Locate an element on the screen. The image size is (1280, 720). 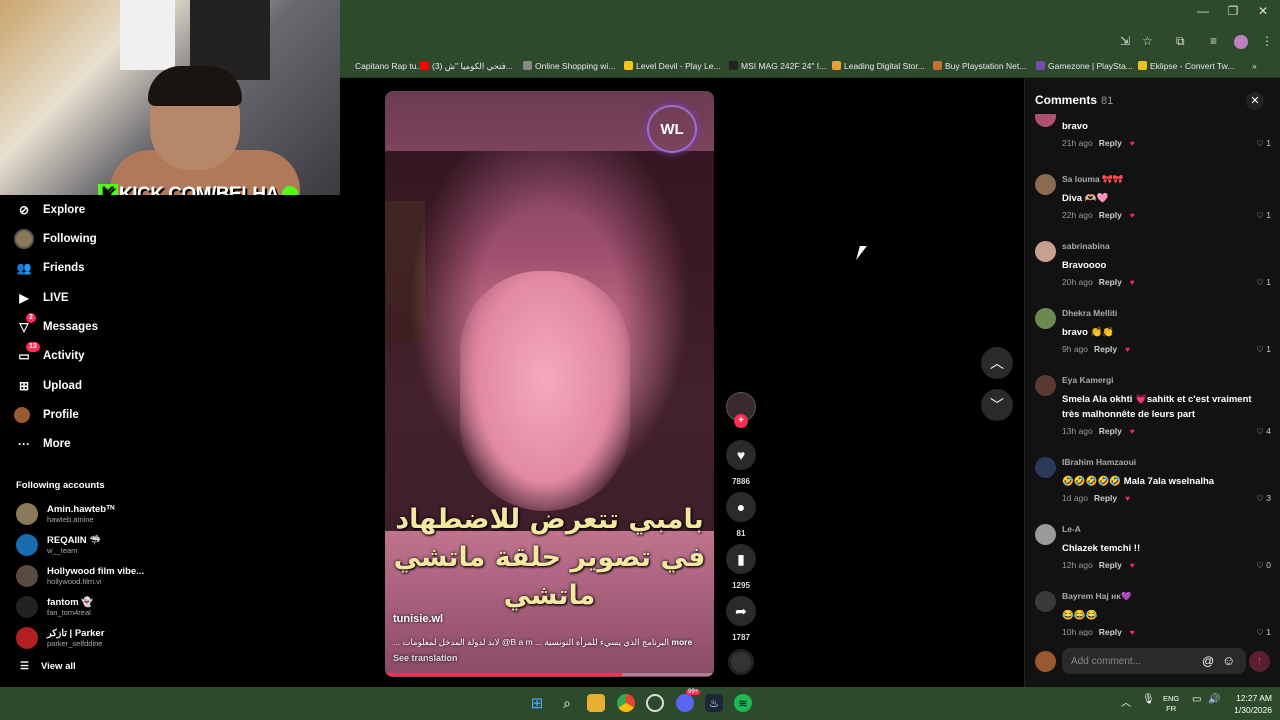
send-comment-icon: ↑ is located at coordinates (1259, 661).